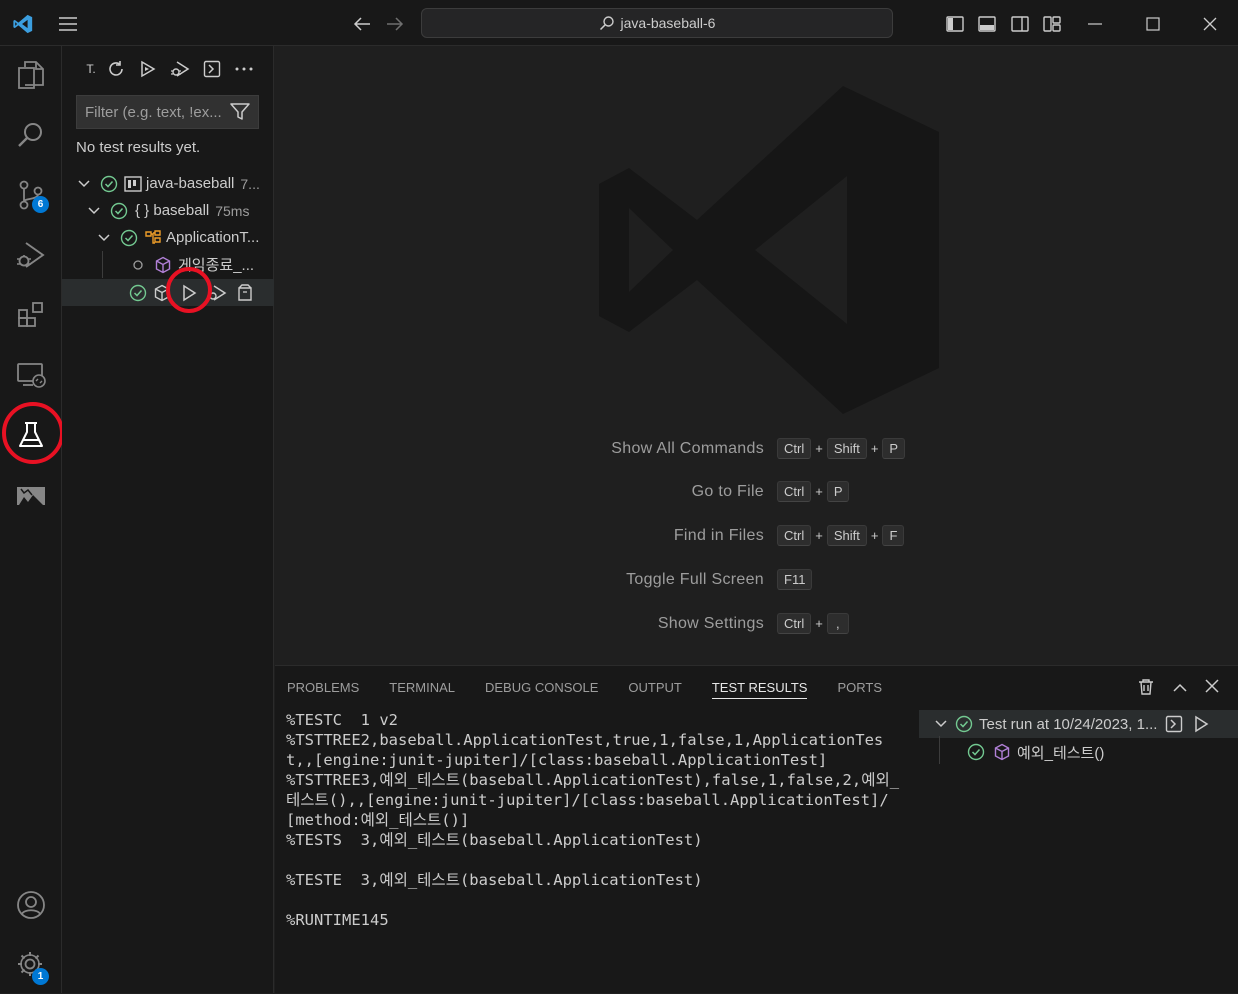 The height and width of the screenshot is (994, 1238). I want to click on shortcut-row: Find in Files Ctrl + Shift + F, so click(756, 537).